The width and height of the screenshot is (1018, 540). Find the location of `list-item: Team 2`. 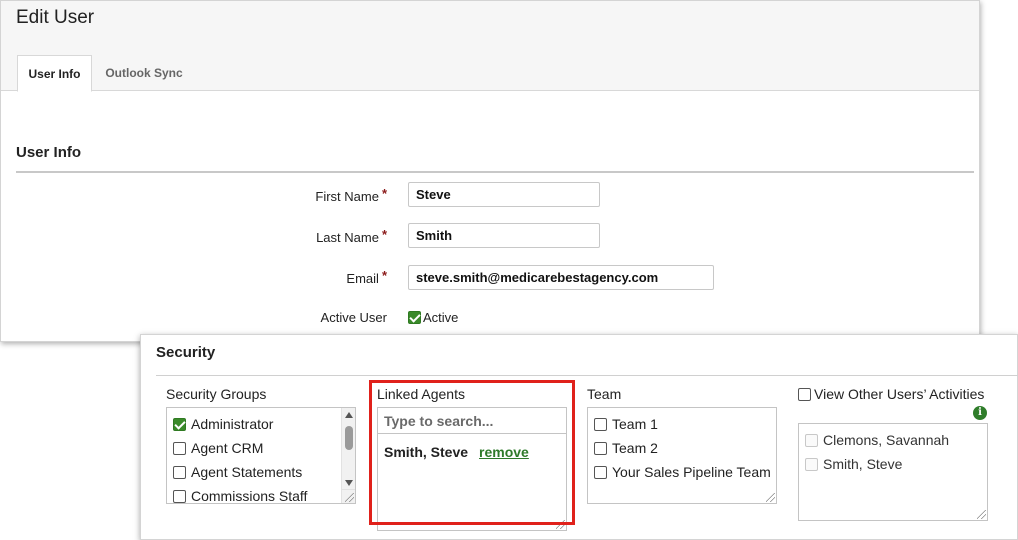

list-item: Team 2 is located at coordinates (626, 448).